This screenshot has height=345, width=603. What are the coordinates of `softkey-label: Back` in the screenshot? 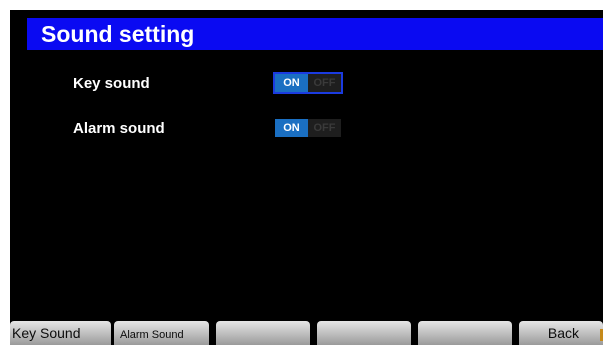 It's located at (563, 333).